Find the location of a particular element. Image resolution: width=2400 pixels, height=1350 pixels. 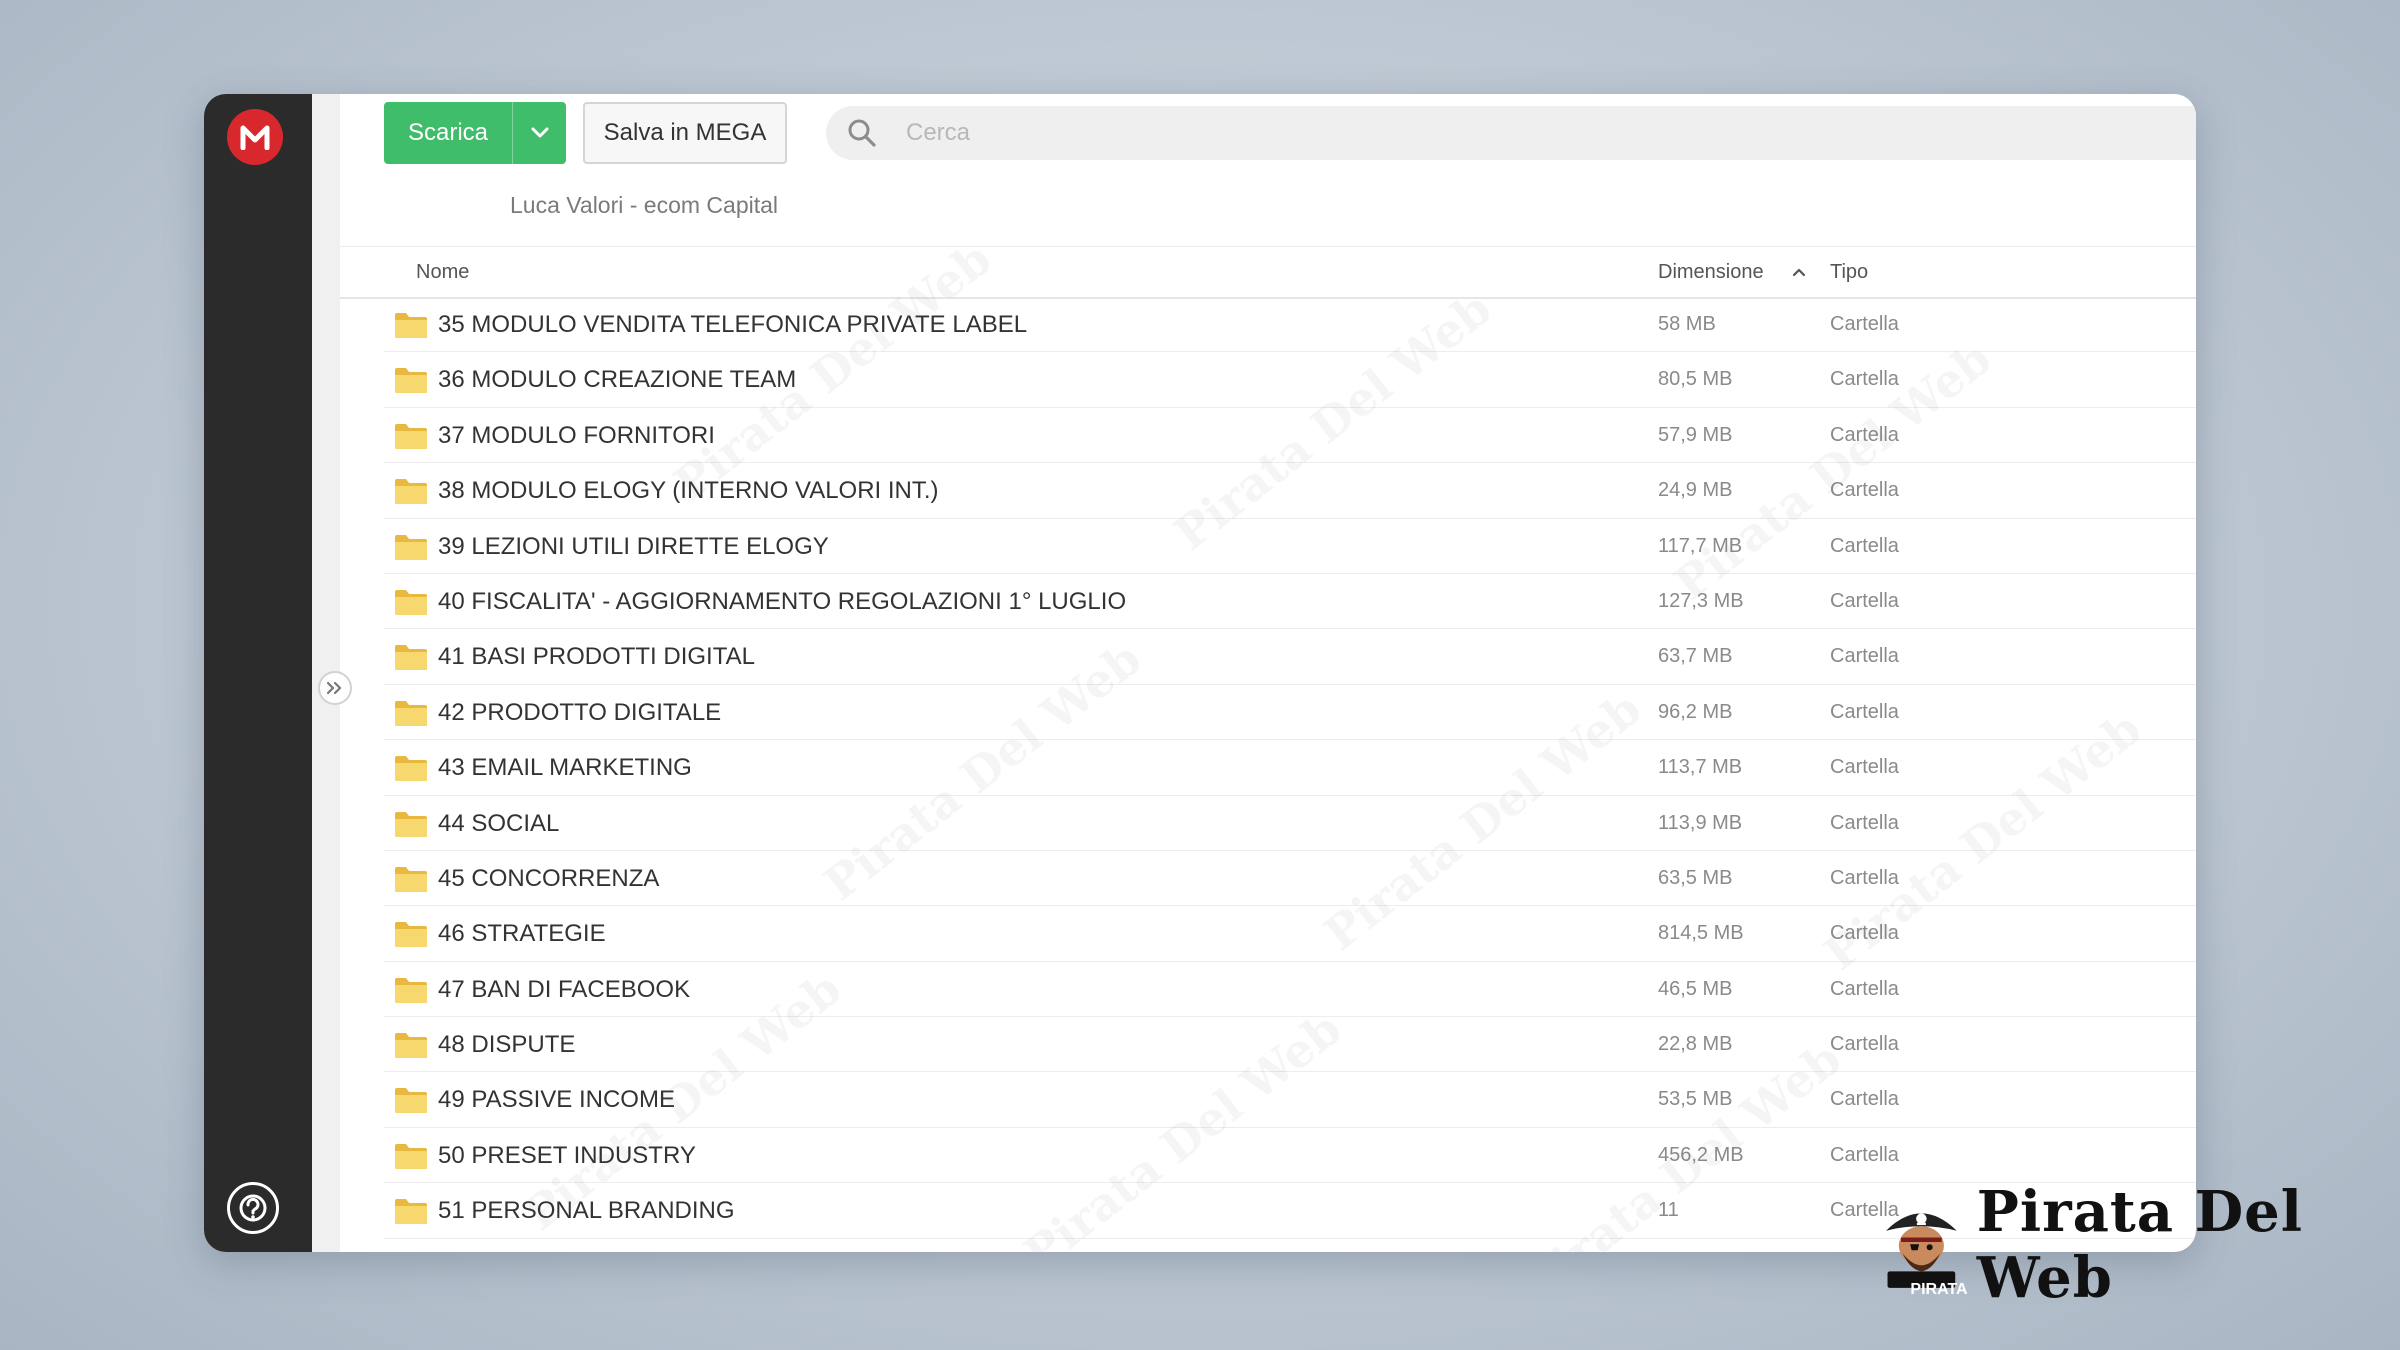

download-button-label: Scarica is located at coordinates (448, 132).